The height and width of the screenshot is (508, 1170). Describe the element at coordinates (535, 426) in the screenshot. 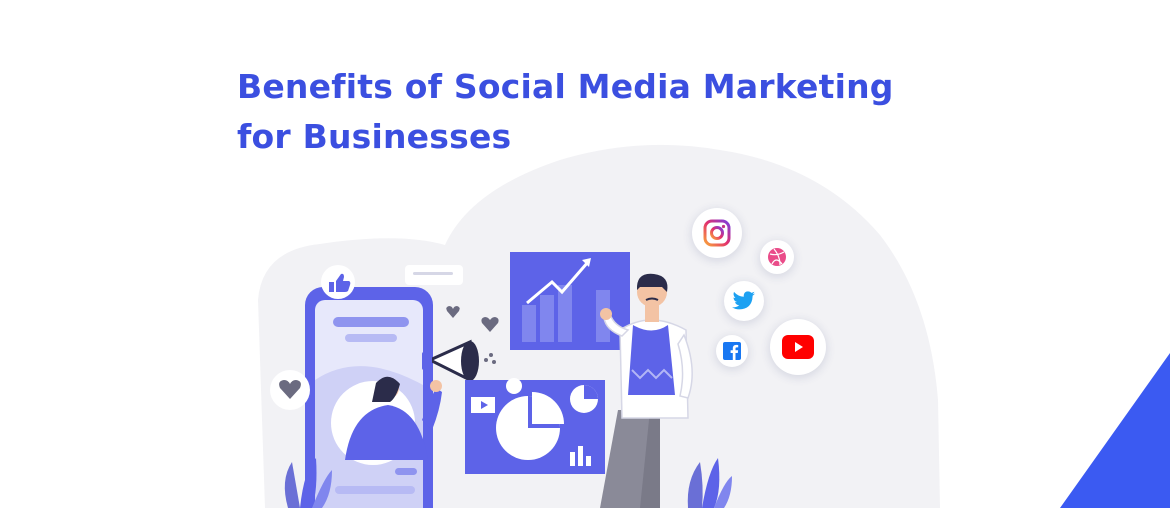

I see `pie-chart-icon` at that location.